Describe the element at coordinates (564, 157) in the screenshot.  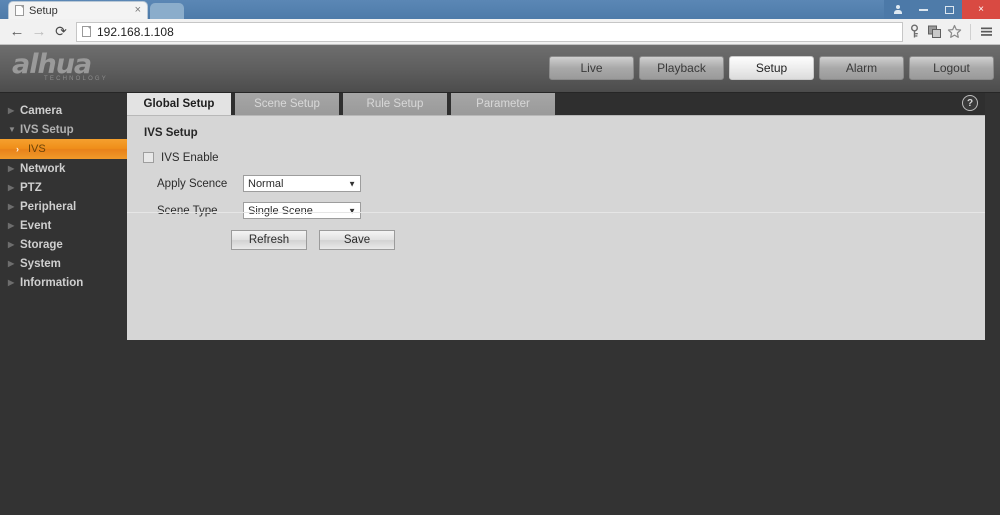
I see `ivs-enable-row: IVS Enable` at that location.